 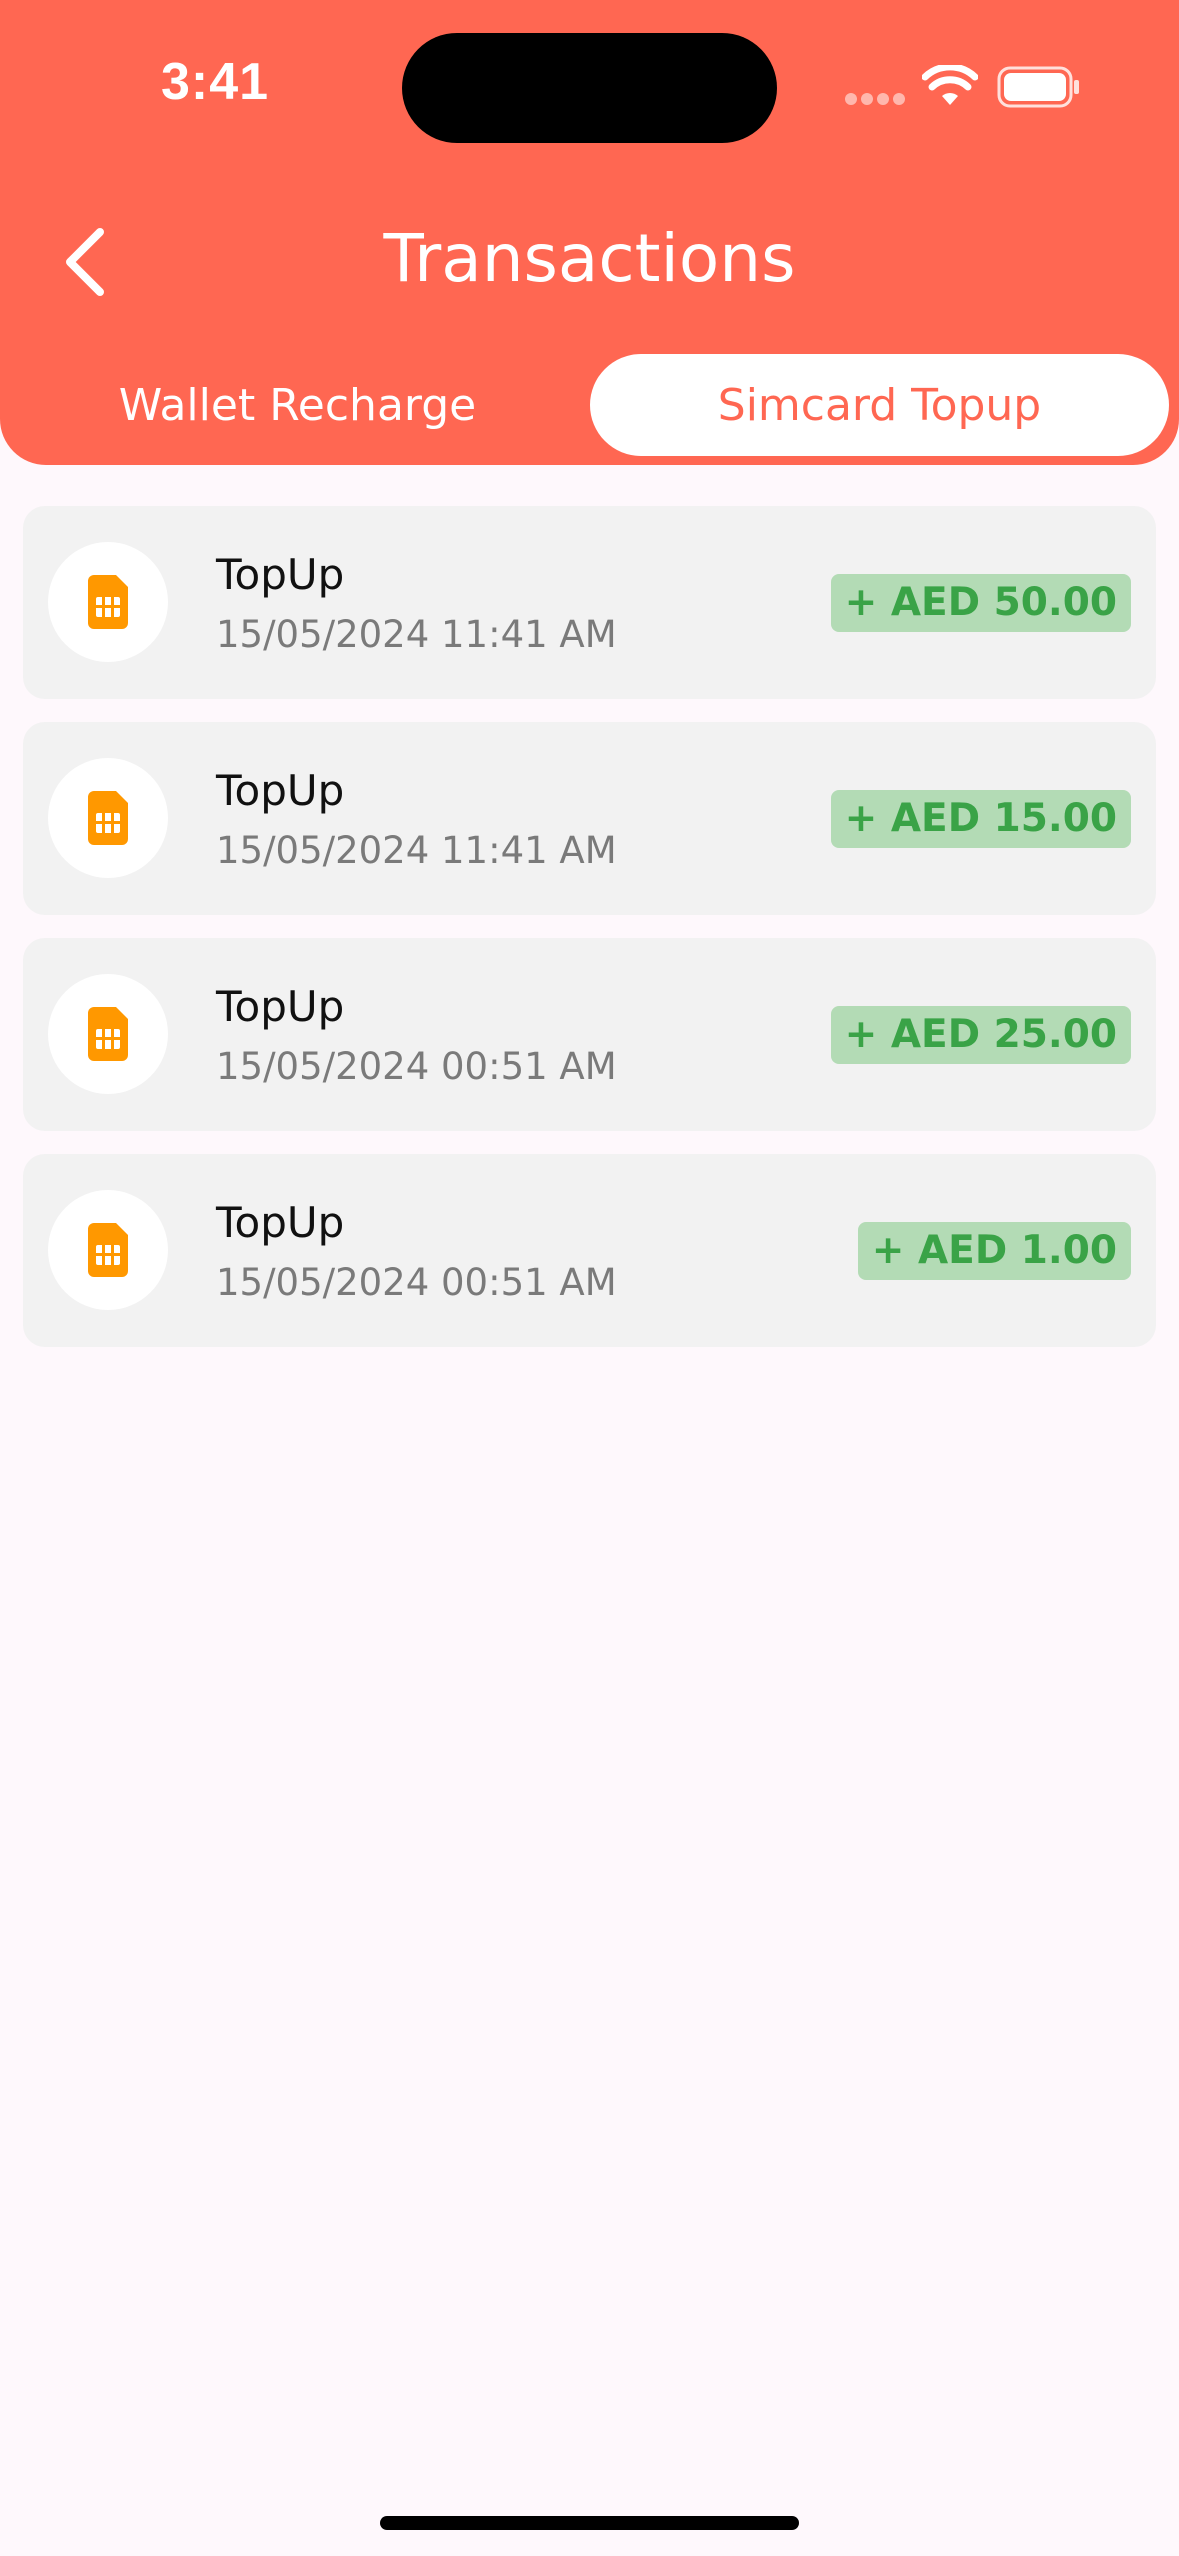 I want to click on wifi-icon, so click(x=950, y=85).